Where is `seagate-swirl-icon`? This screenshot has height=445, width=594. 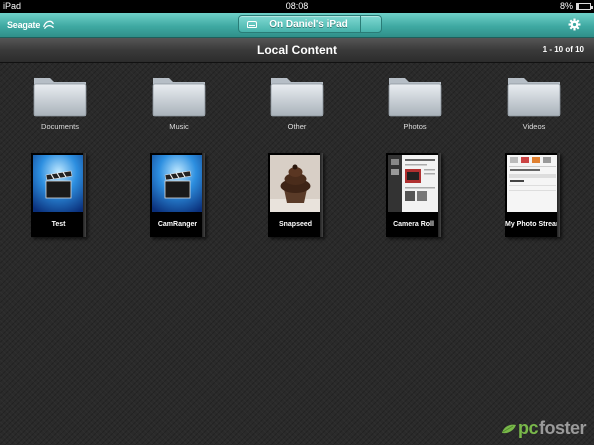
seagate-swirl-icon is located at coordinates (48, 24).